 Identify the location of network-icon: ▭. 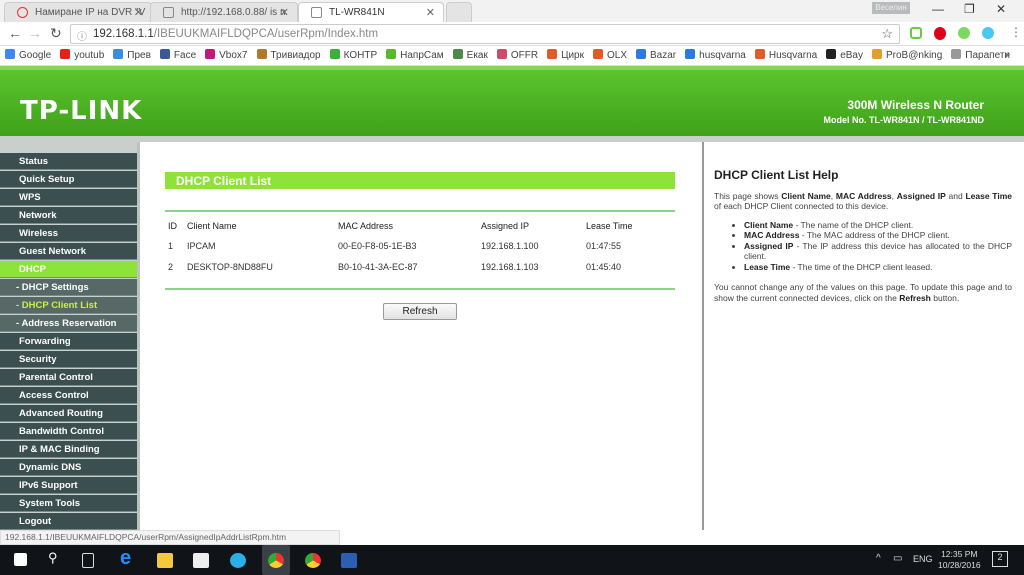
(897, 558).